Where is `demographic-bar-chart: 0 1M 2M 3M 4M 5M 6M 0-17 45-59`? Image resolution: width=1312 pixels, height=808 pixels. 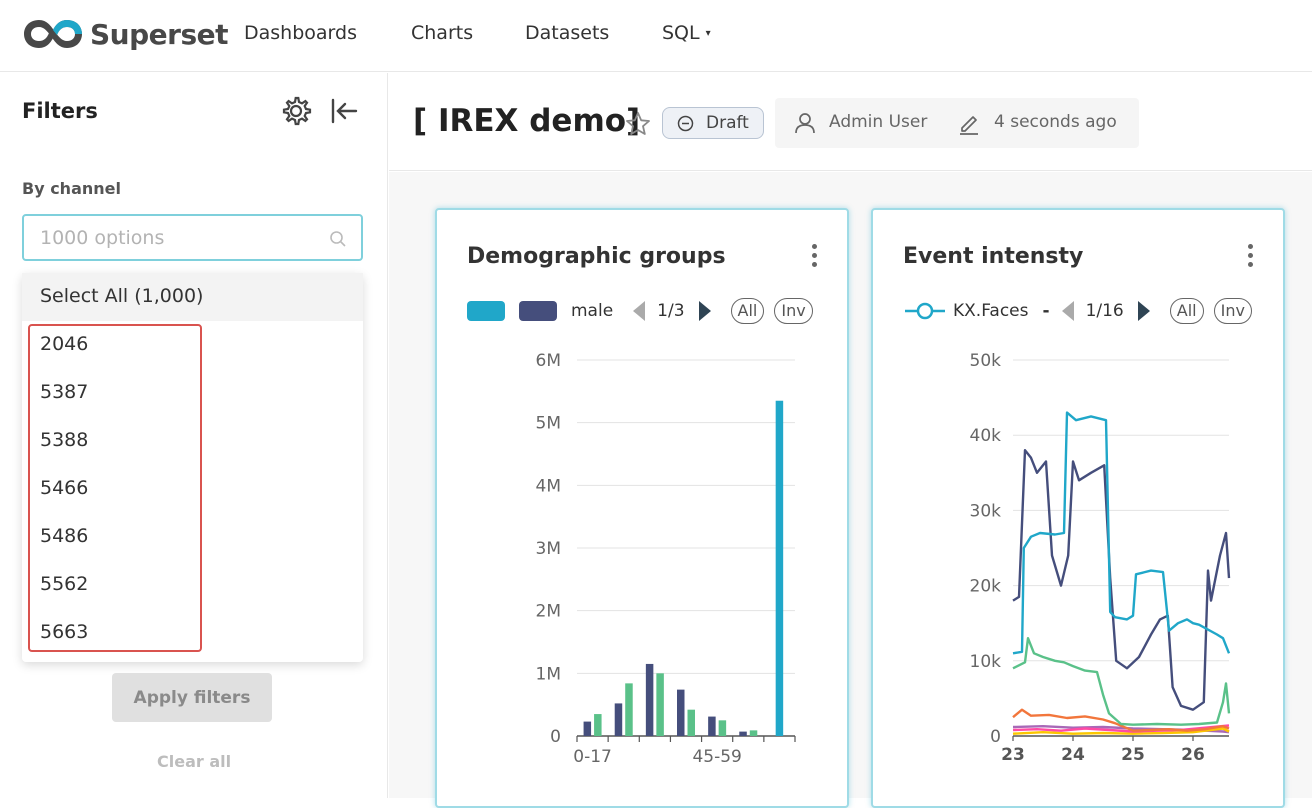
demographic-bar-chart: 0 1M 2M 3M 4M 5M 6M 0-17 45-59 is located at coordinates (666, 559).